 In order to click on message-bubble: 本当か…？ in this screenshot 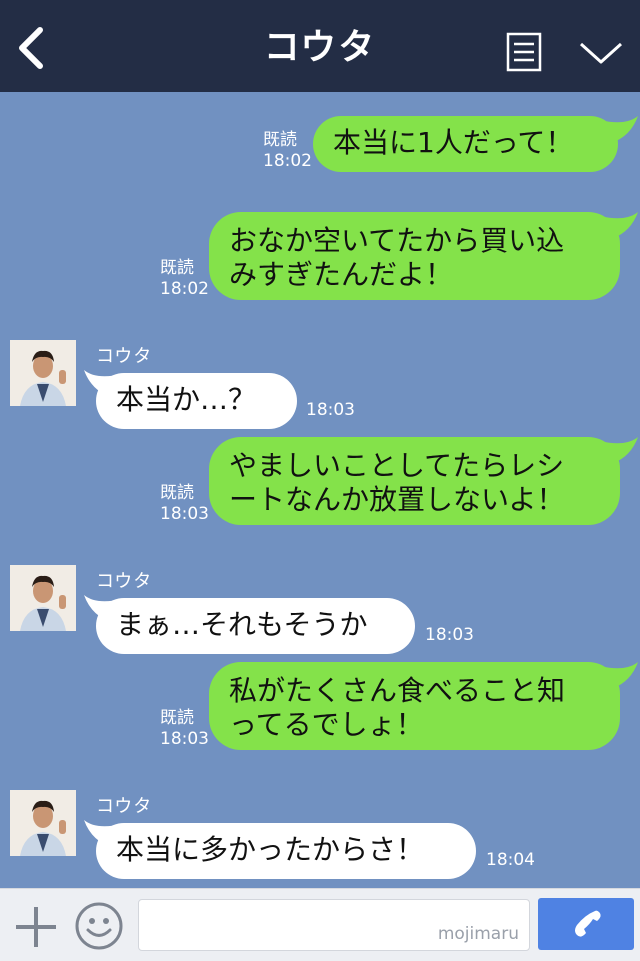, I will do `click(196, 401)`.